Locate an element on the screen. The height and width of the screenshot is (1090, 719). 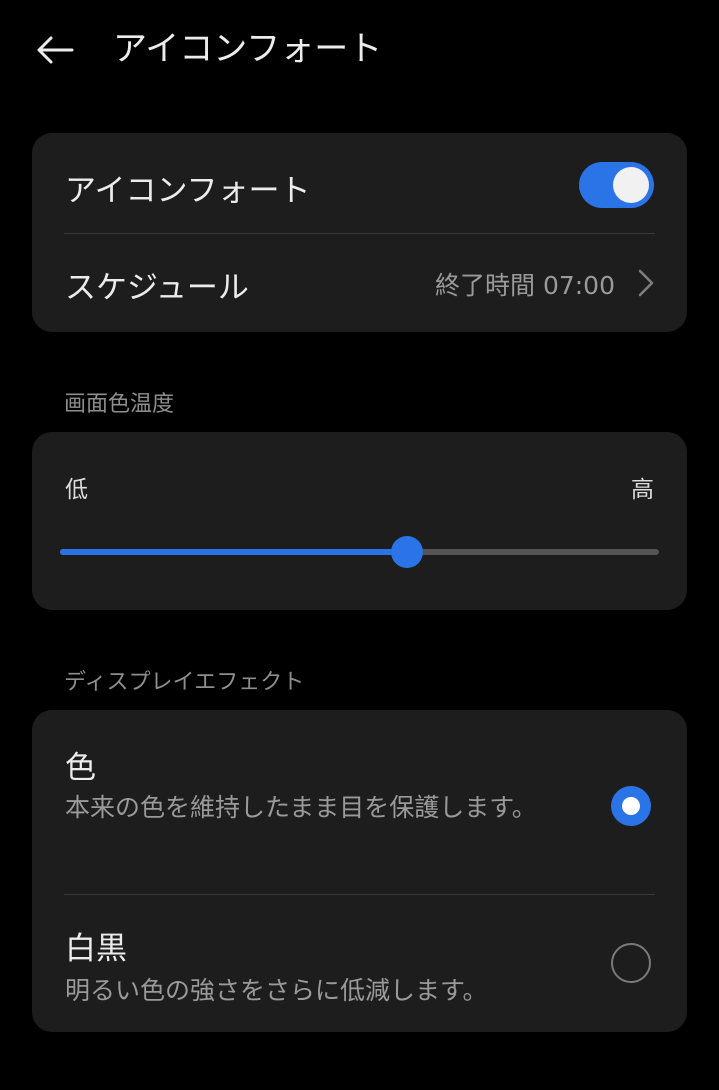
radio-dot is located at coordinates (631, 806).